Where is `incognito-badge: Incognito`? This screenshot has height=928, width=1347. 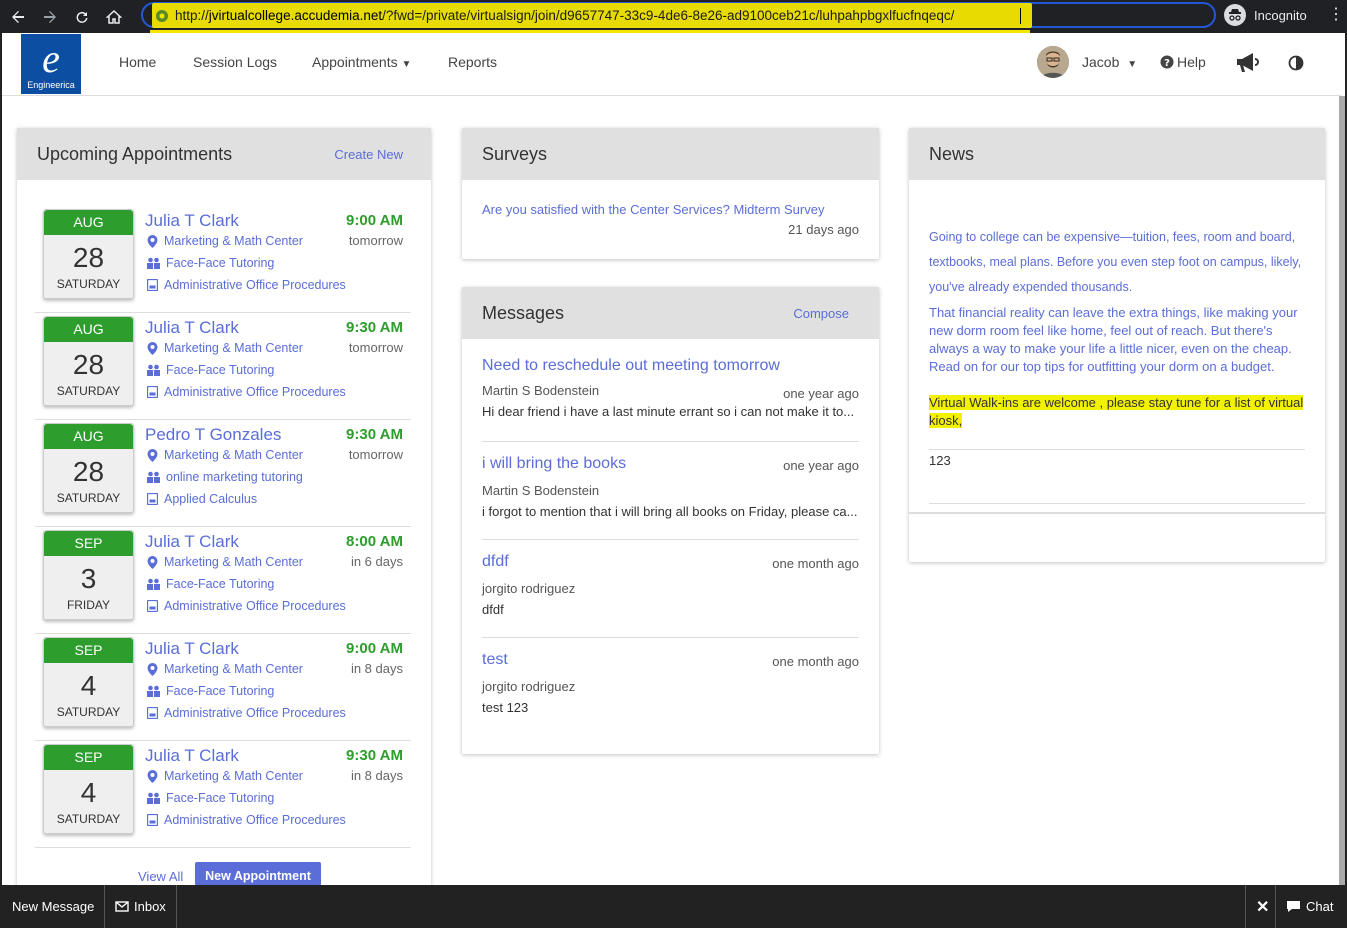 incognito-badge: Incognito is located at coordinates (1265, 15).